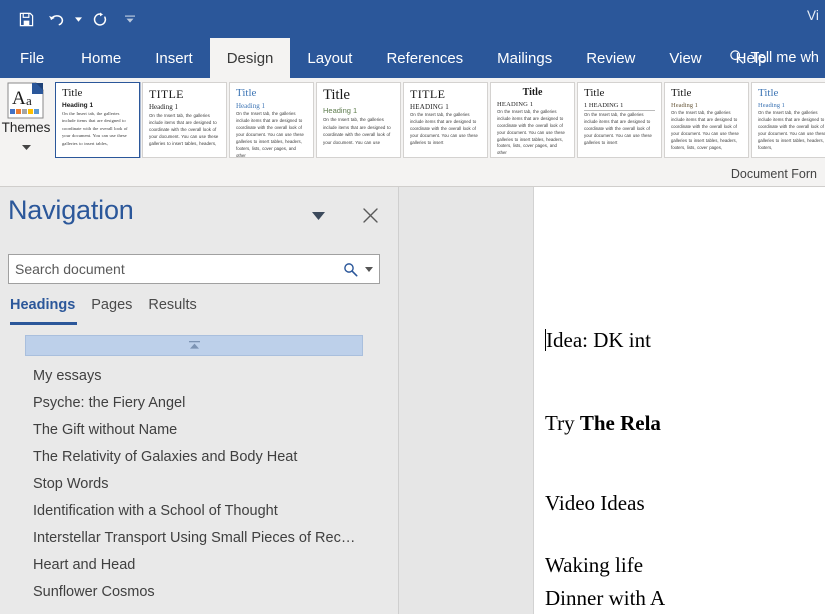 Image resolution: width=825 pixels, height=614 pixels. What do you see at coordinates (813, 15) in the screenshot?
I see `window-title: Vi` at bounding box center [813, 15].